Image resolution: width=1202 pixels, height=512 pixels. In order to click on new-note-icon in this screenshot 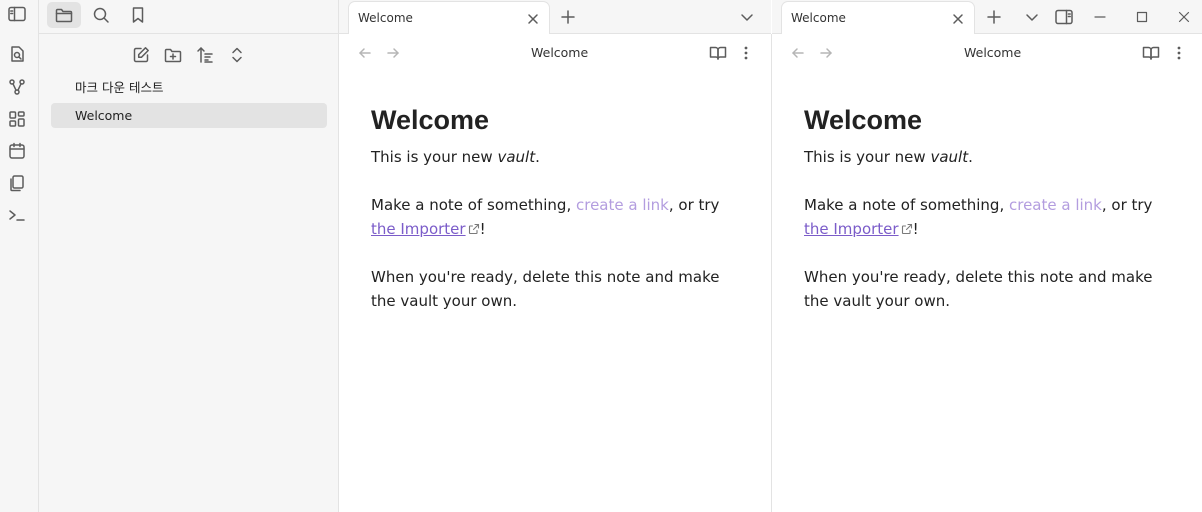, I will do `click(141, 55)`.